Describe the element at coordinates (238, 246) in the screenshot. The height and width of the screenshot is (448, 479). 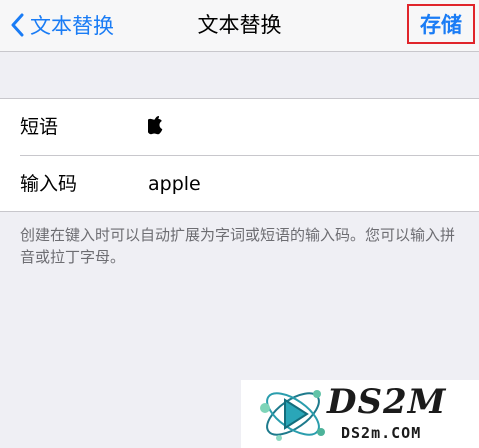
I see `footnote-text: 创建在键入时可以自动扩展为字词或短语的输入码。您可以输入拼音或拉丁字母。` at that location.